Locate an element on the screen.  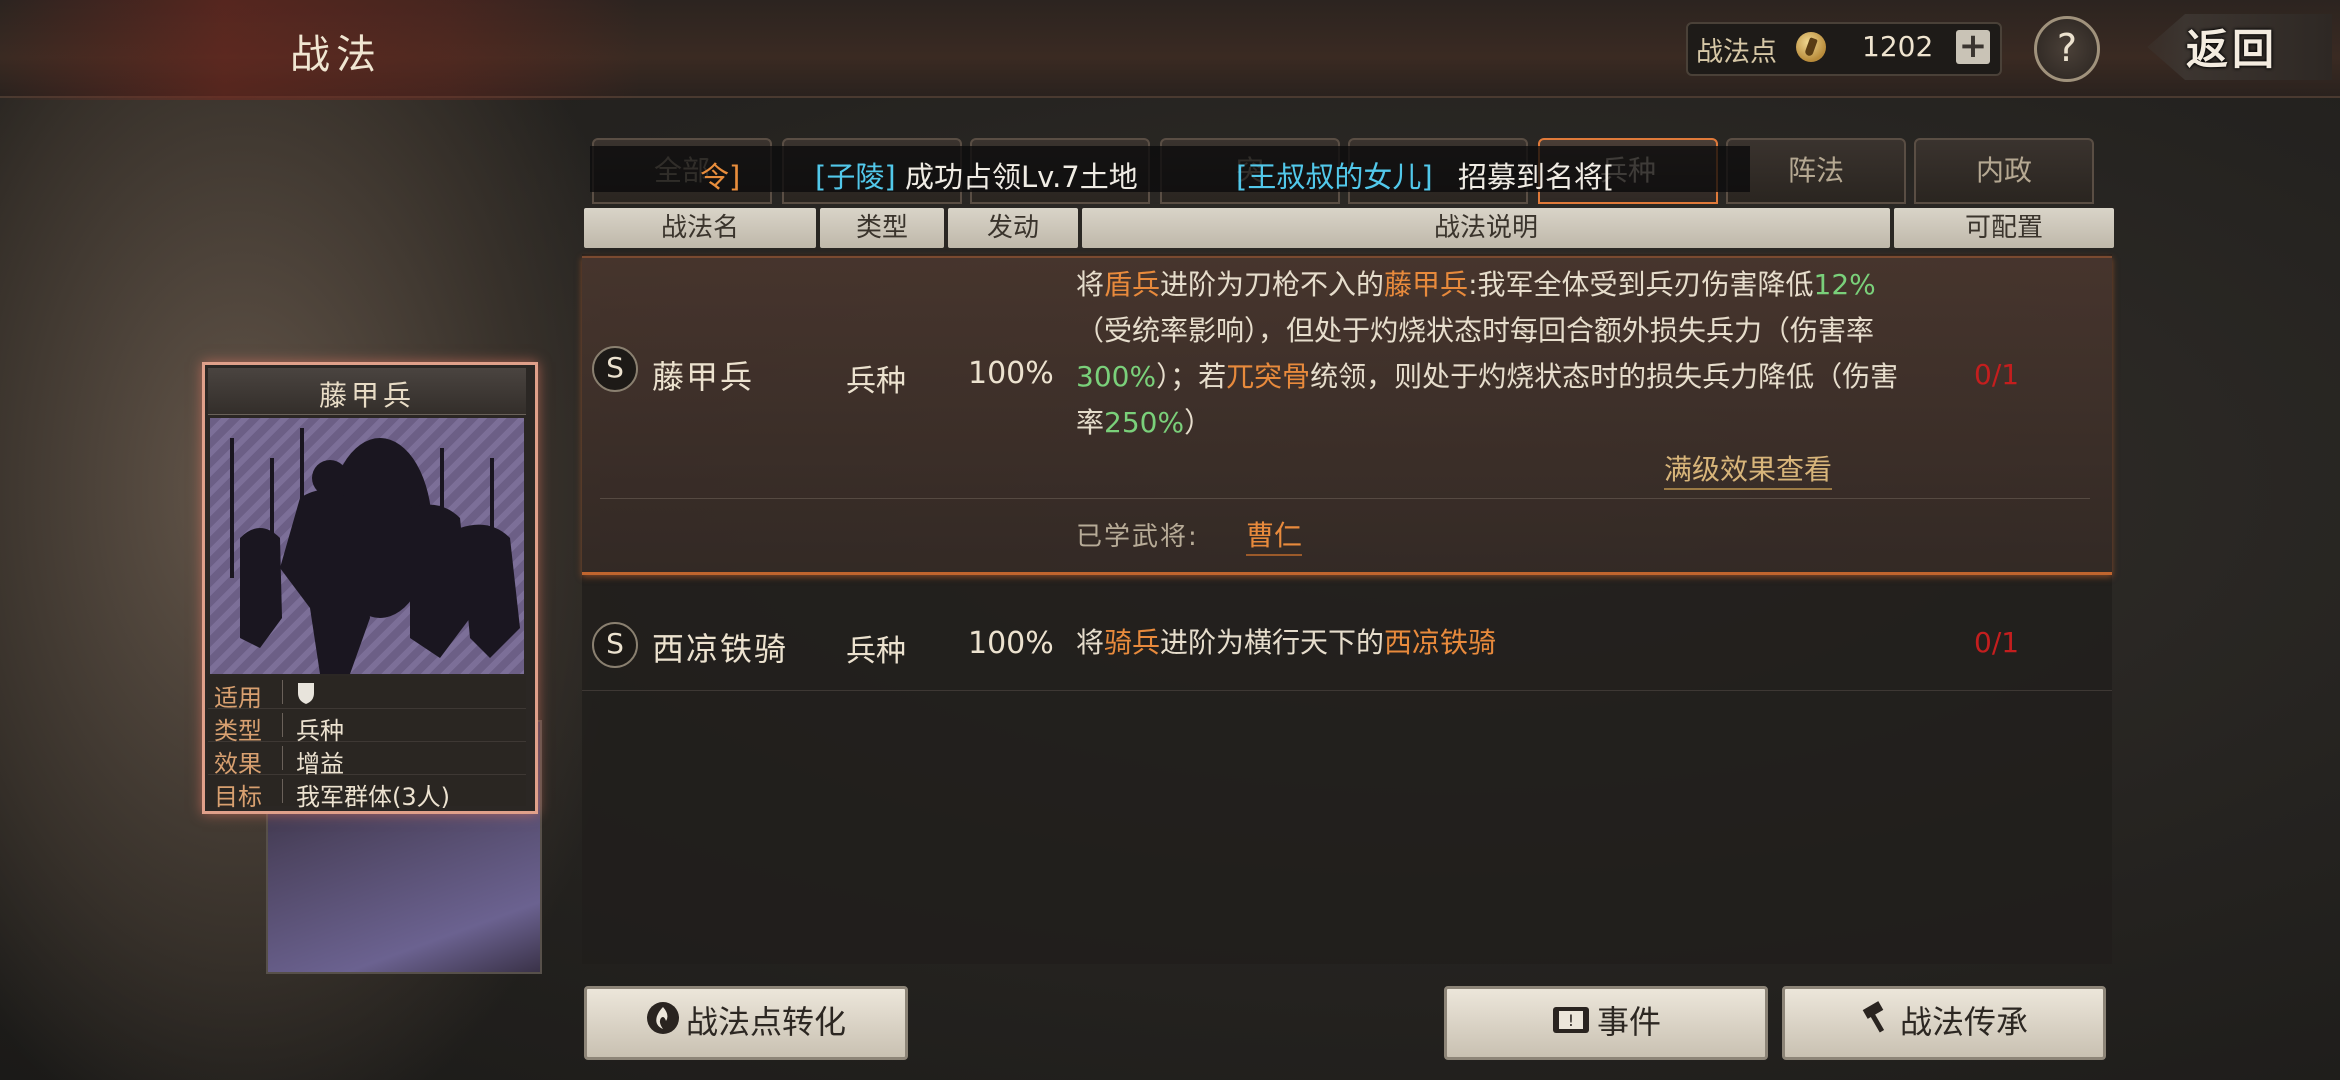
marquee-player-1: [子陵] is located at coordinates (855, 177).